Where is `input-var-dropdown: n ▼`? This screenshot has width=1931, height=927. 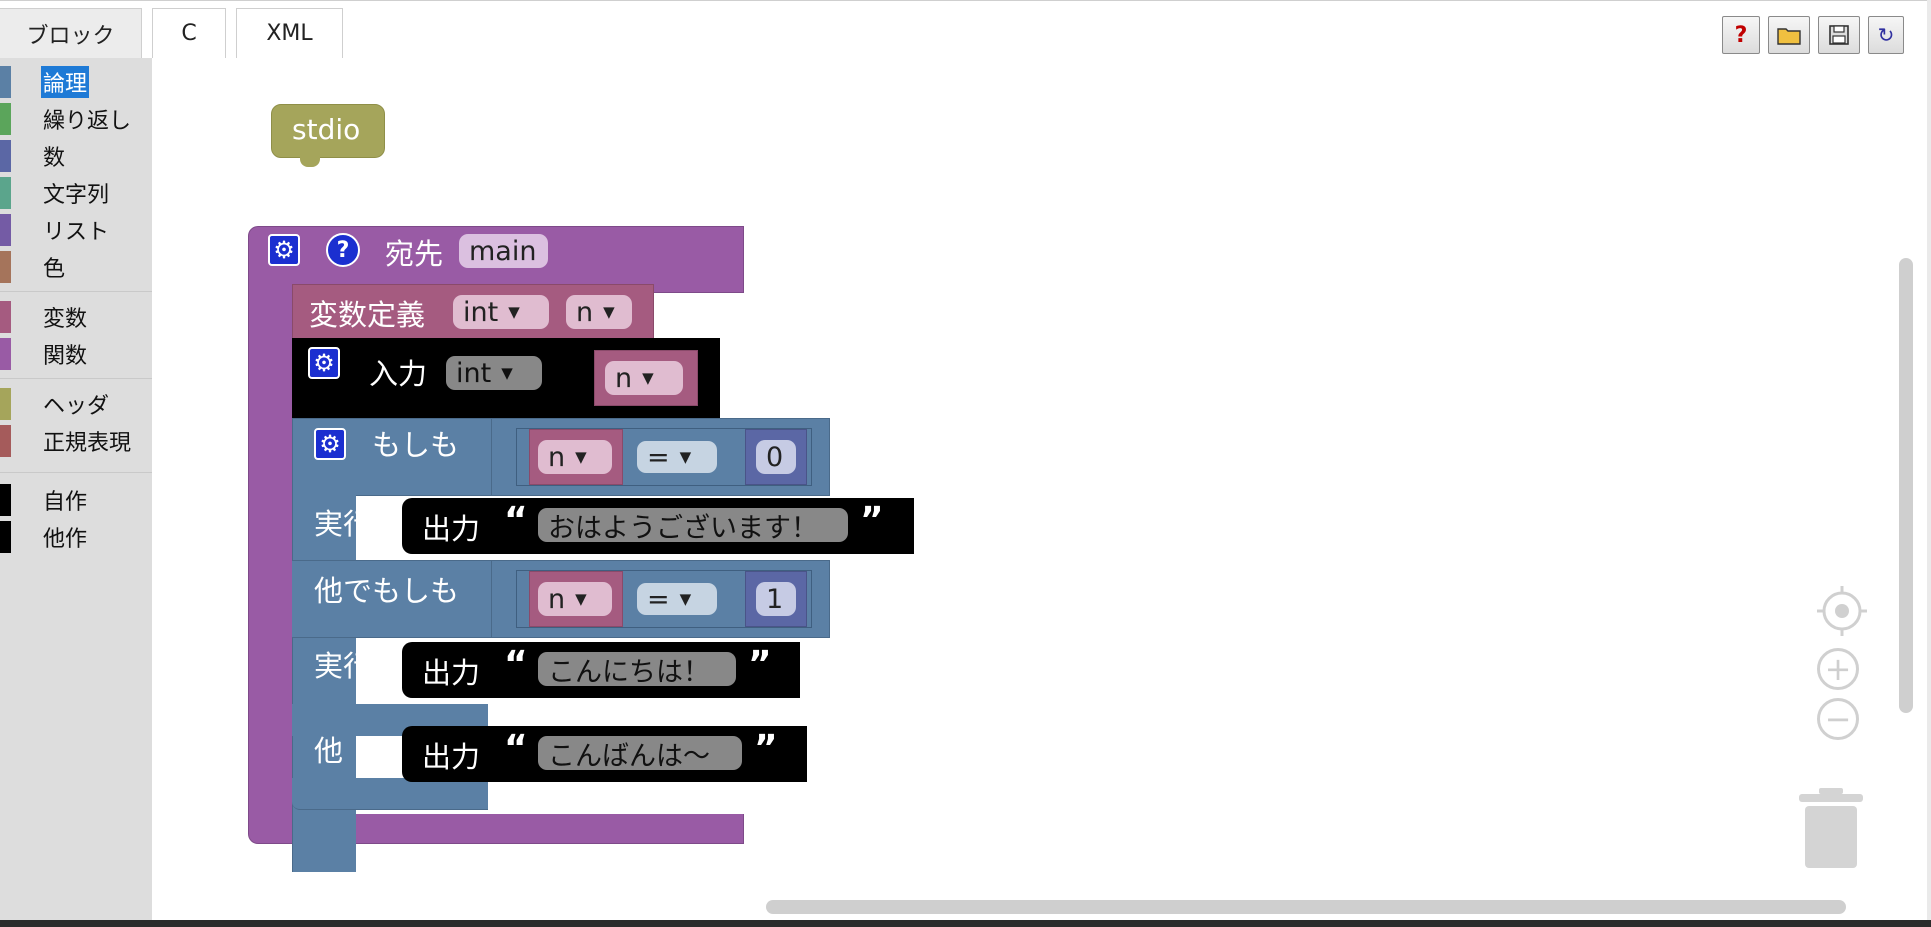
input-var-dropdown: n ▼ is located at coordinates (644, 378).